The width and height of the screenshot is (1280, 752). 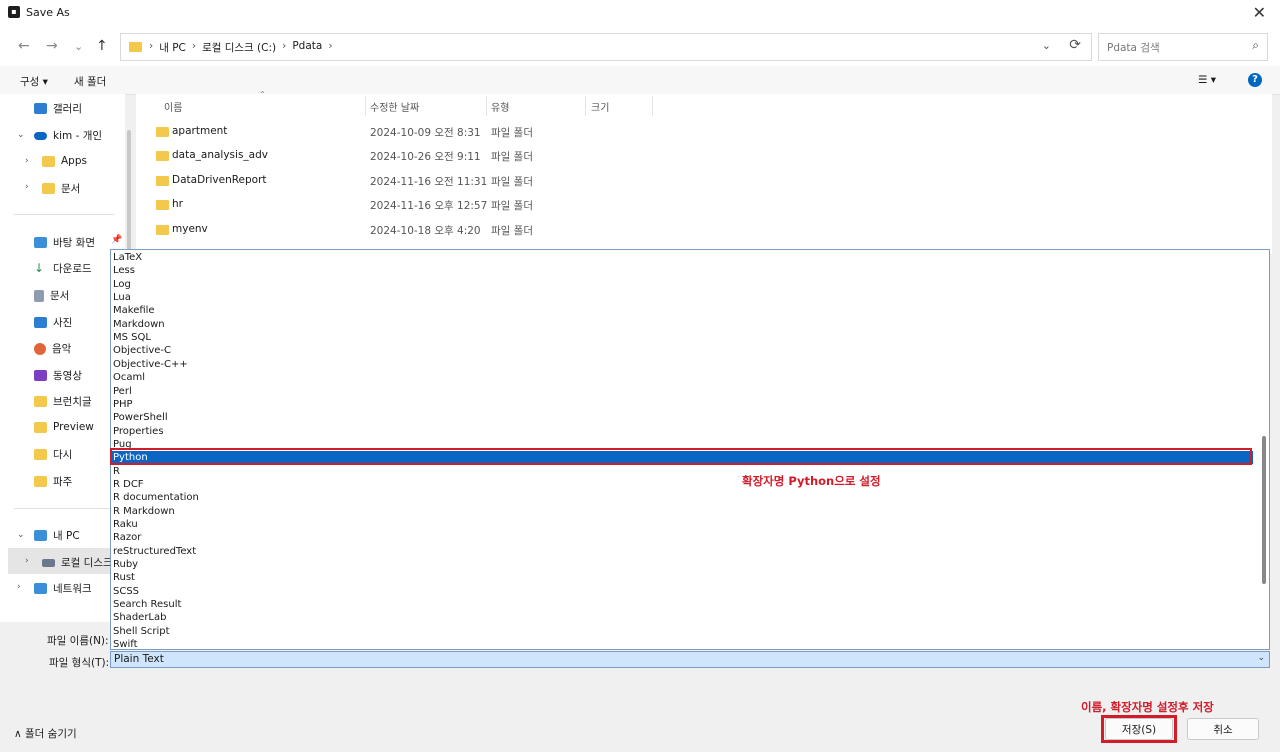 I want to click on recent-locations-icon: ⌄, so click(x=78, y=46).